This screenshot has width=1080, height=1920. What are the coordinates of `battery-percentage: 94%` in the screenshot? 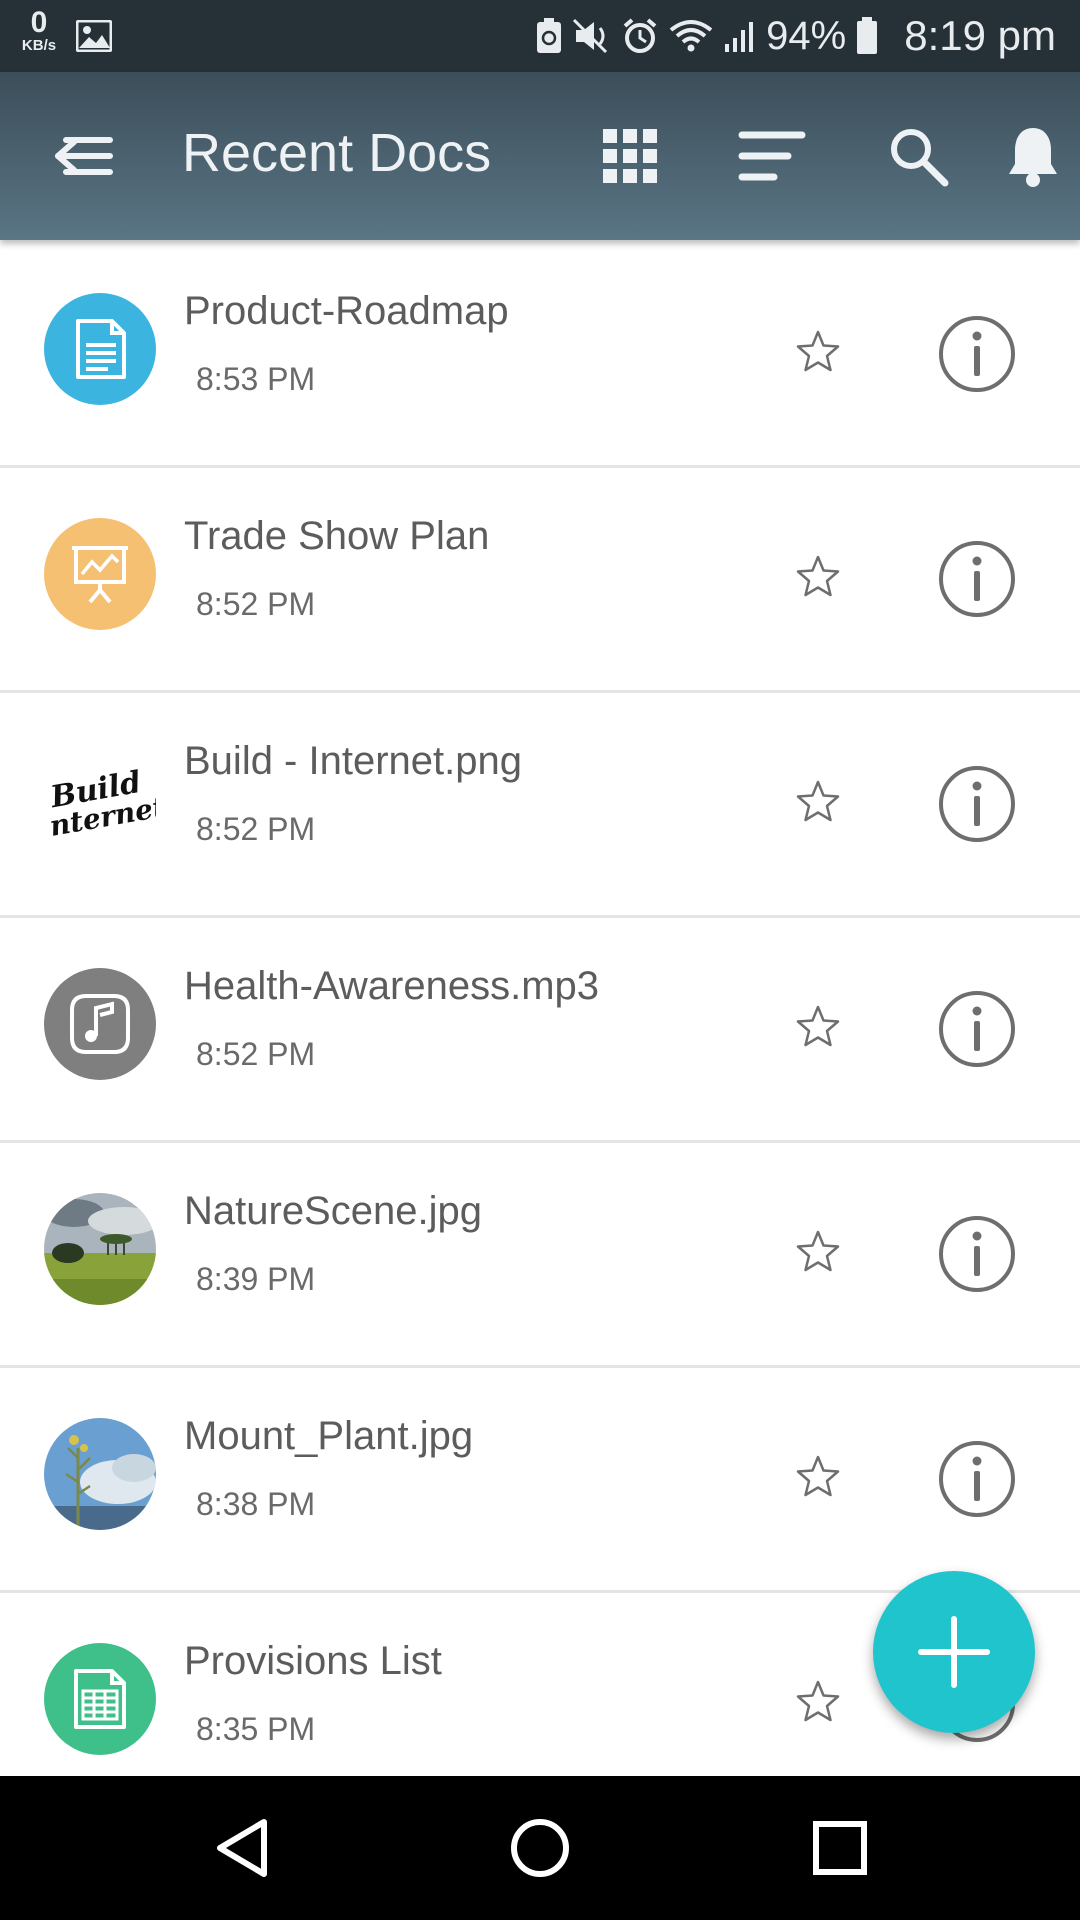 It's located at (806, 35).